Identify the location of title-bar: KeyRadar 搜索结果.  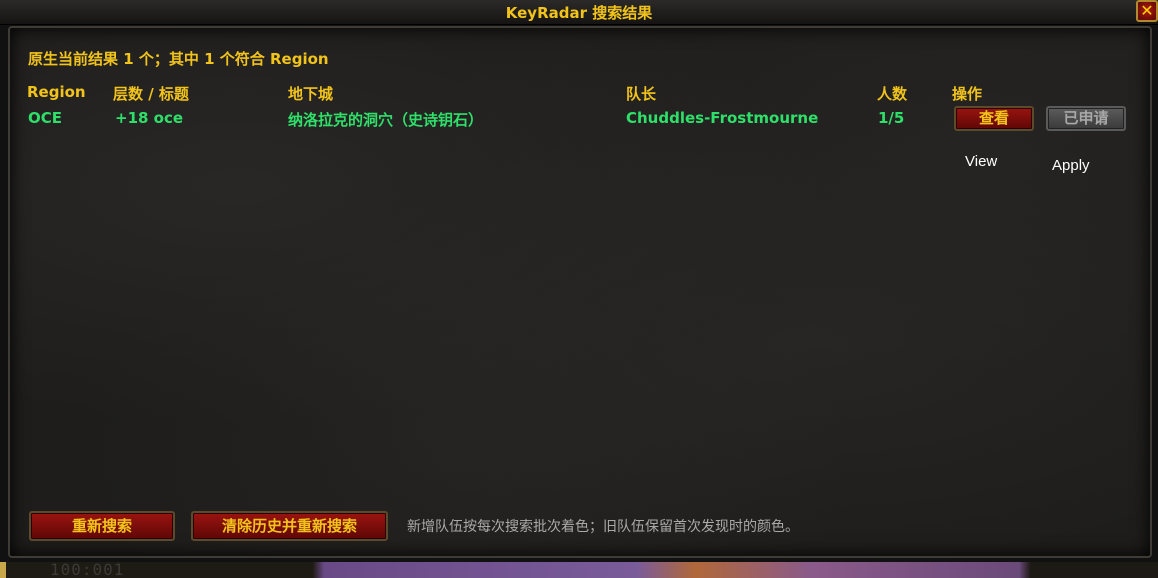
(579, 12).